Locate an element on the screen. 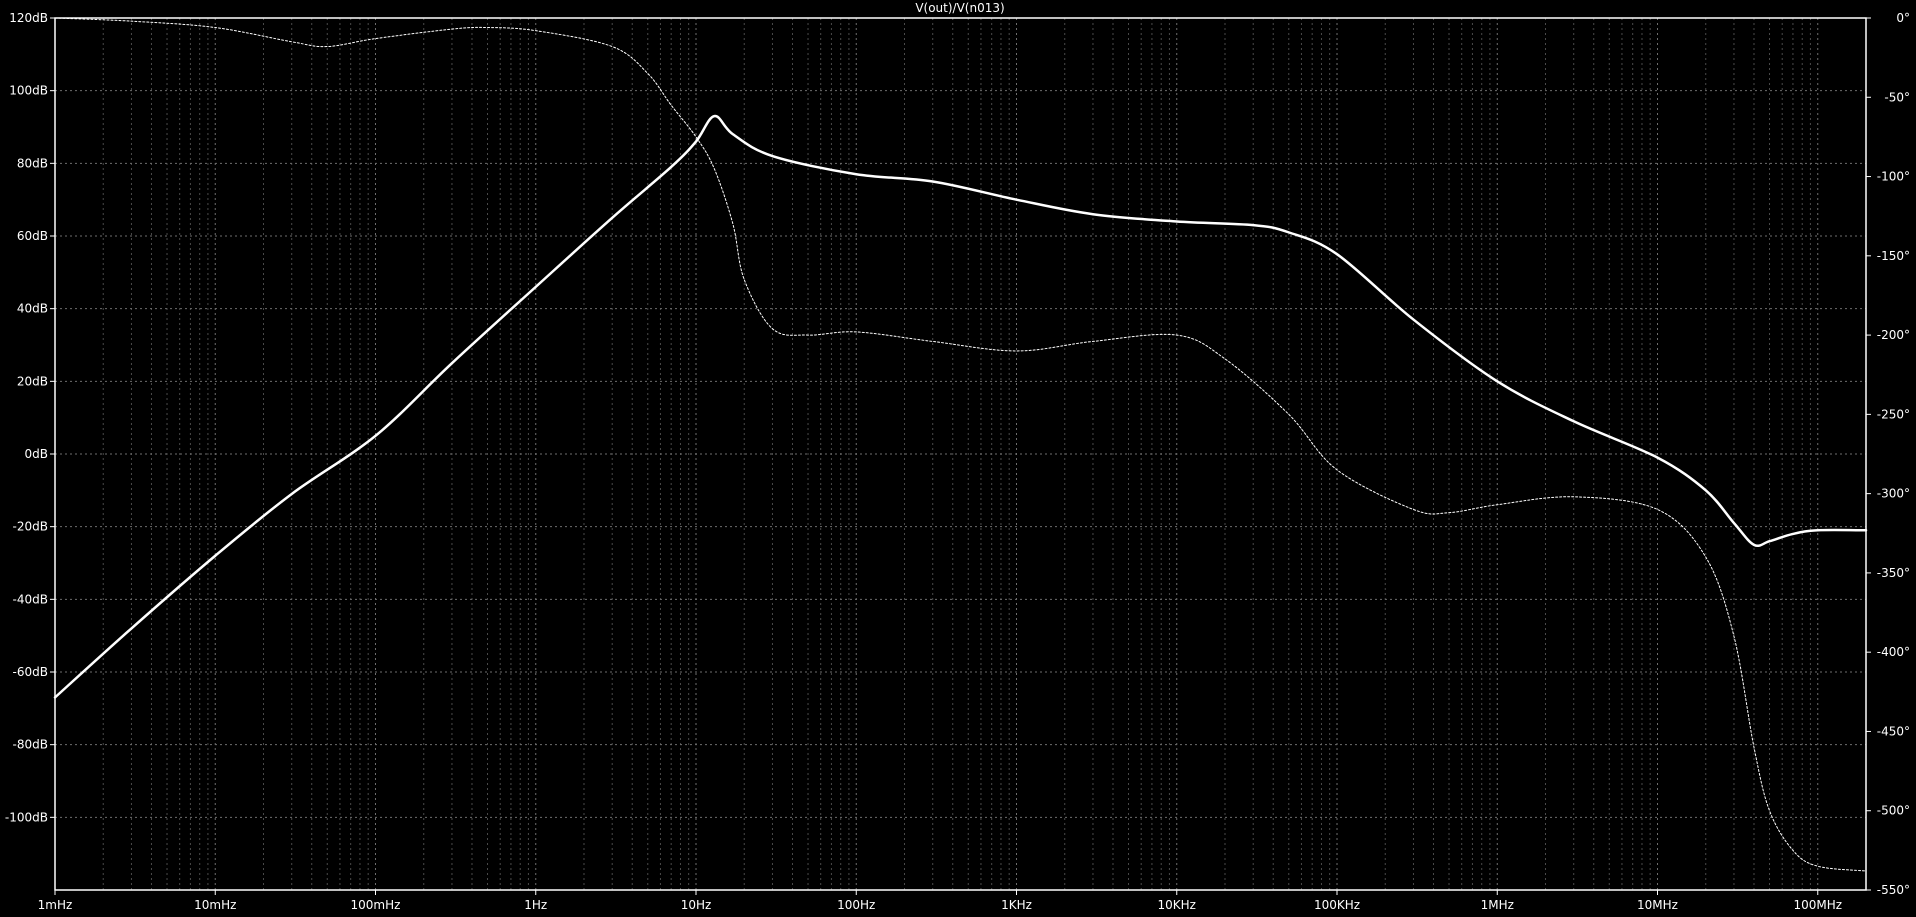 Image resolution: width=1916 pixels, height=917 pixels. y2-tick-label: -250° is located at coordinates (1893, 414).